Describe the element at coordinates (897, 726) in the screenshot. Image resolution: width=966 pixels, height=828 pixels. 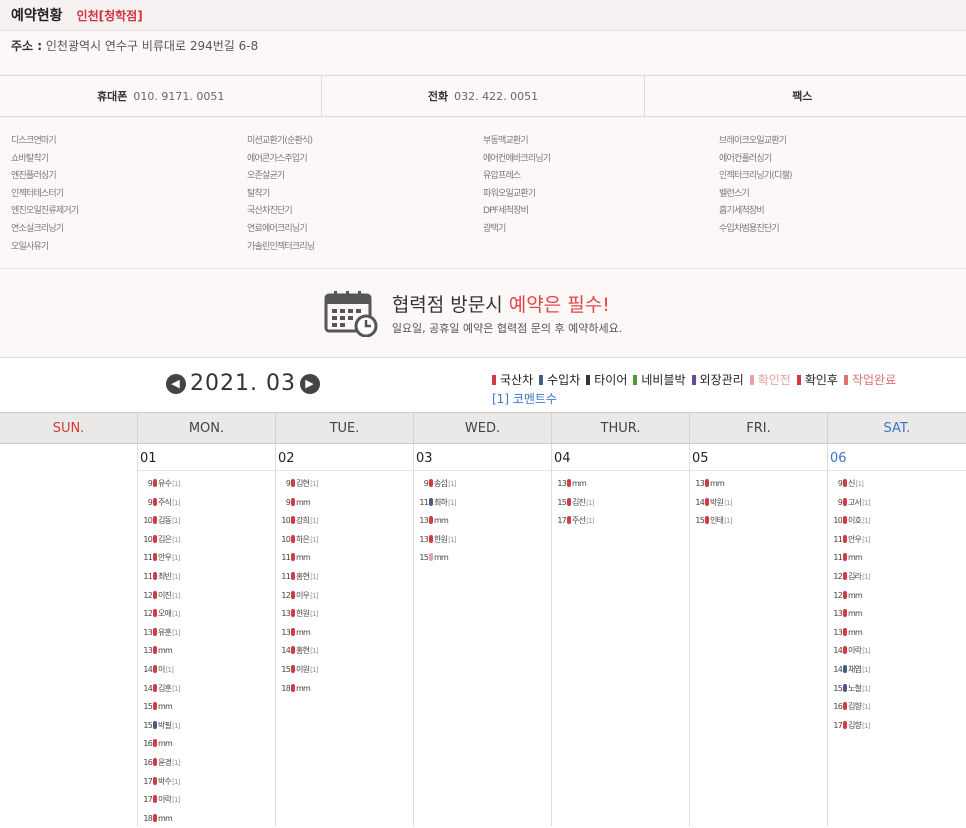
I see `reservation-item: 17 김향[1]` at that location.